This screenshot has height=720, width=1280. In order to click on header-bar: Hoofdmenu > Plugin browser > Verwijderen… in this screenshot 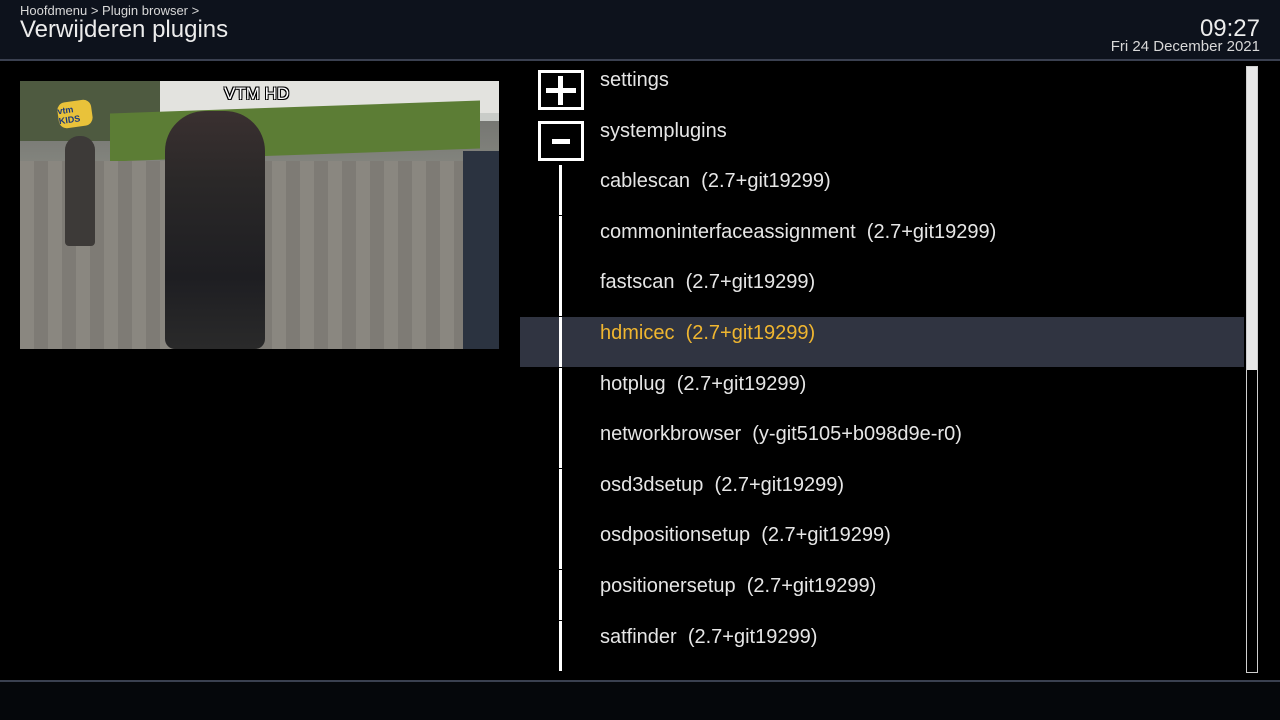, I will do `click(640, 30)`.